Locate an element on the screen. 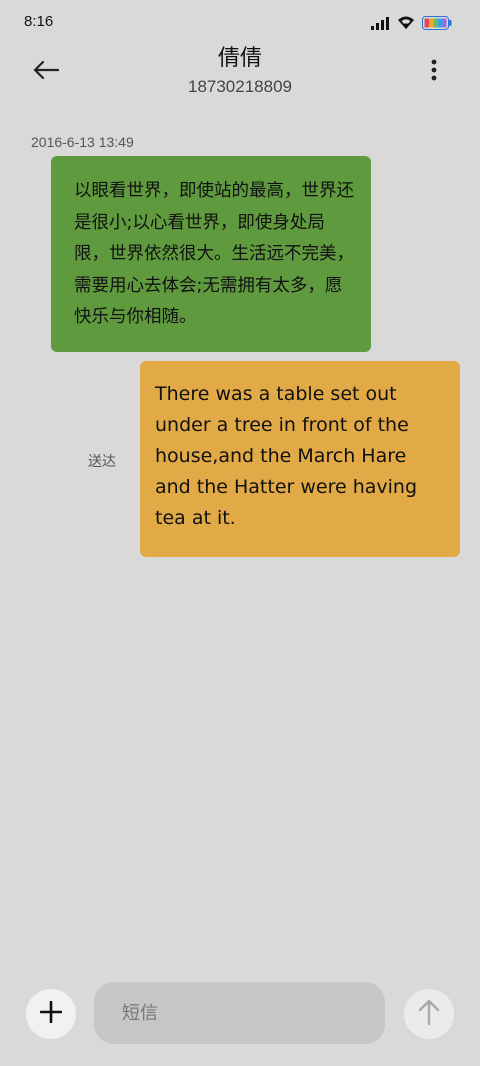 The height and width of the screenshot is (1066, 480). contact-title-block: 倩倩 18730218809 is located at coordinates (240, 72).